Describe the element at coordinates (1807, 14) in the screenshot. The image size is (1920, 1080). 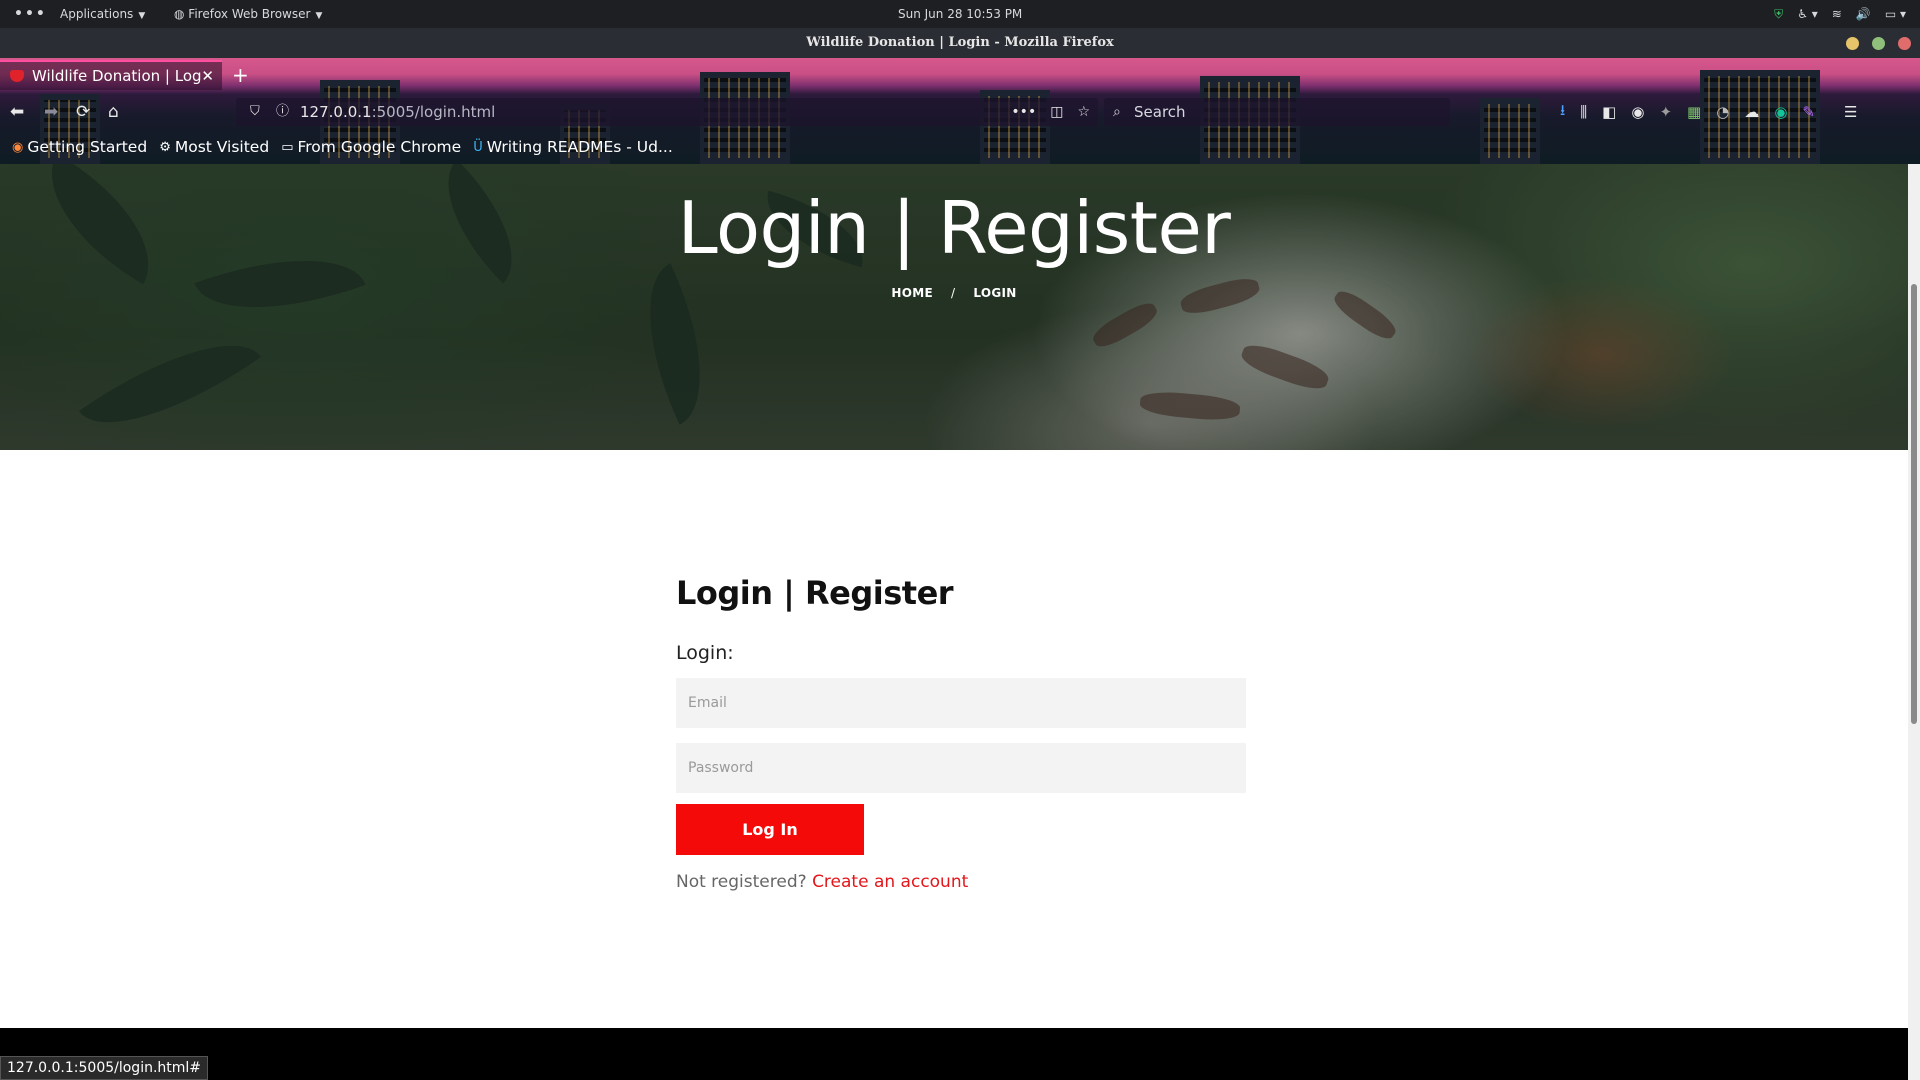
I see `accessibility-icon: ♿ ▾` at that location.